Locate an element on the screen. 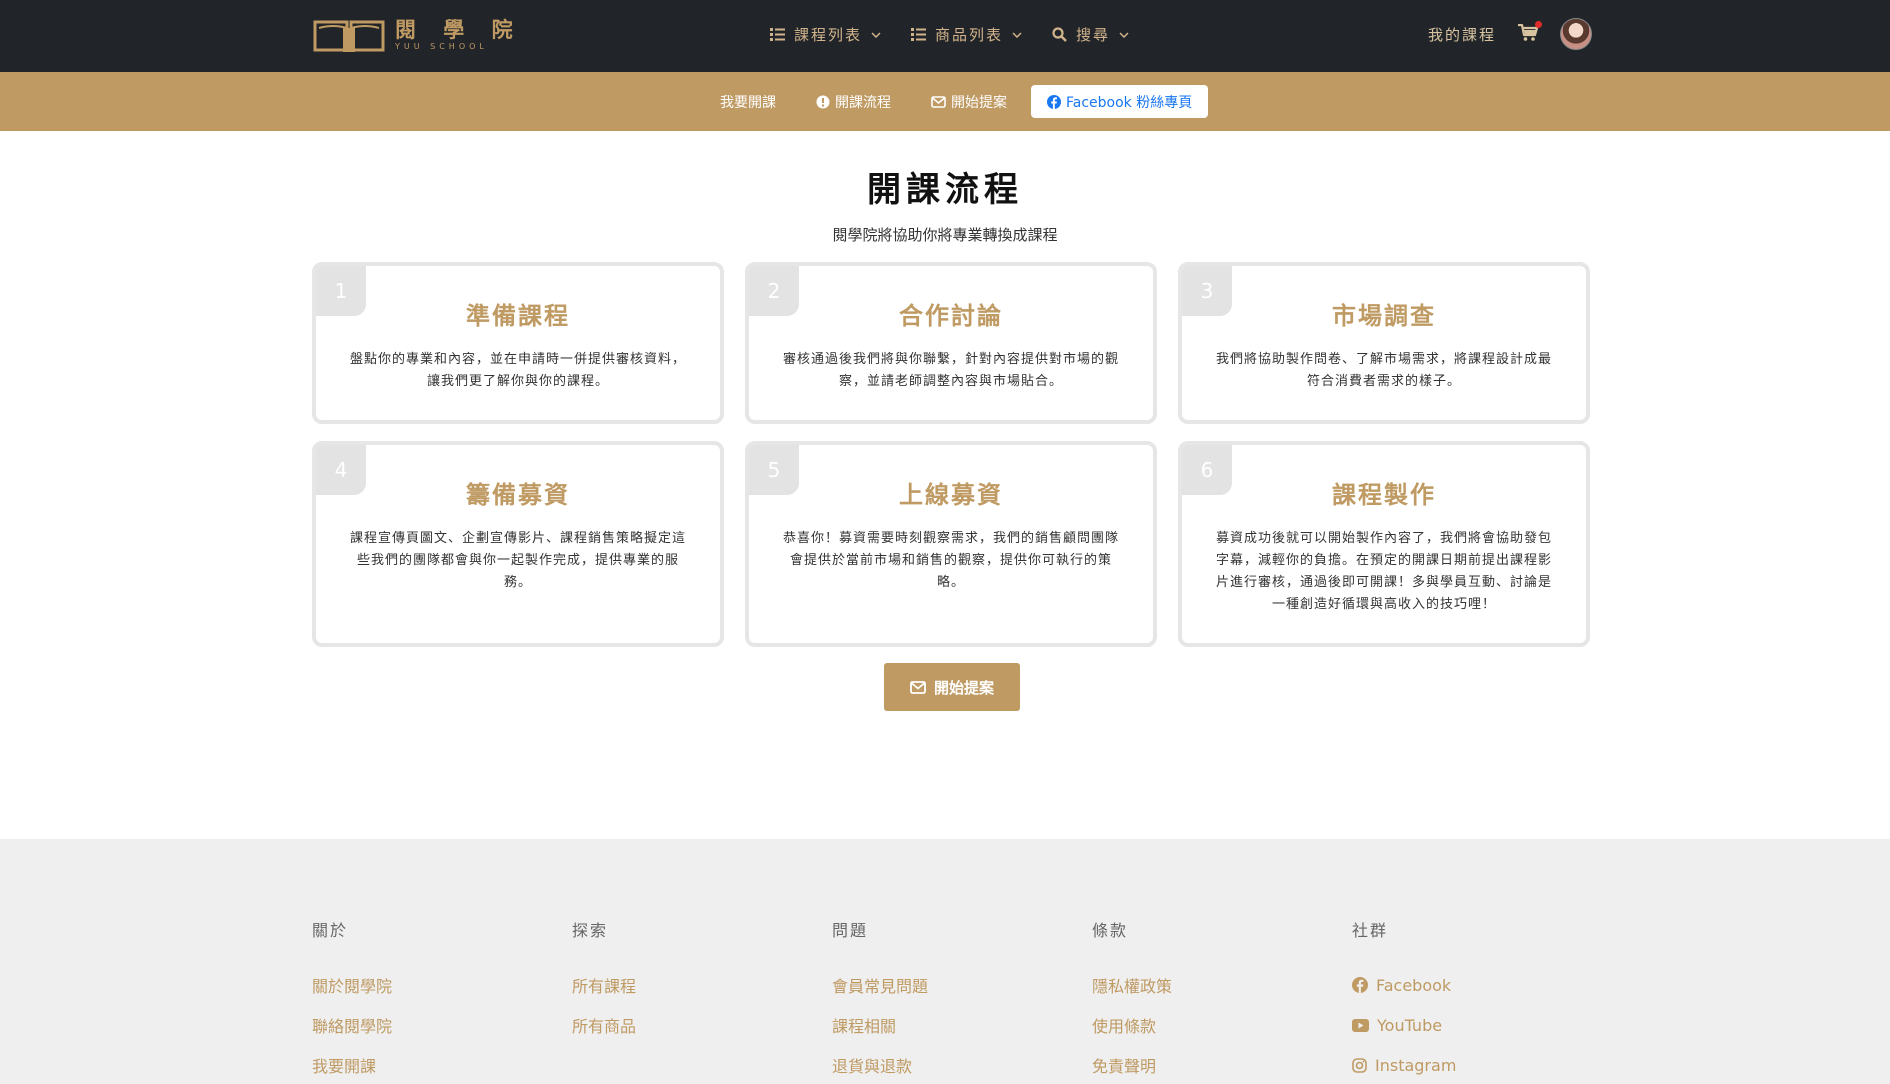 The width and height of the screenshot is (1890, 1084). sub-nav-teach-label: 我要開課 is located at coordinates (748, 102).